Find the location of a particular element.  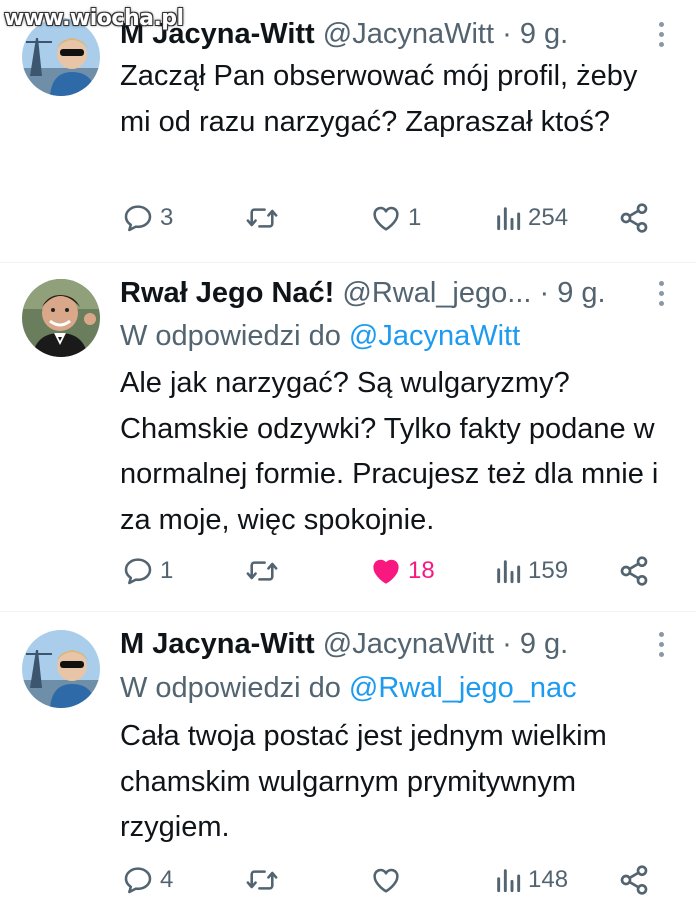

author-name: Rwał Jego Nać! is located at coordinates (227, 293).